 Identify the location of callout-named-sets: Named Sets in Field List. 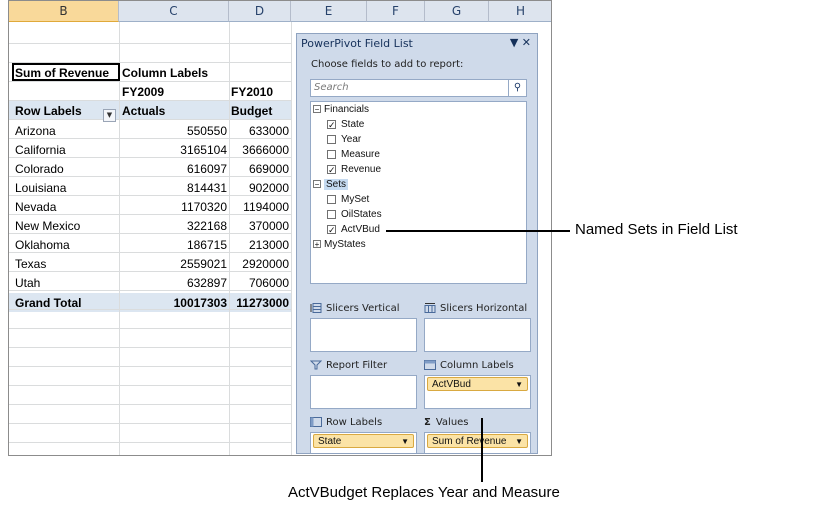
(656, 229).